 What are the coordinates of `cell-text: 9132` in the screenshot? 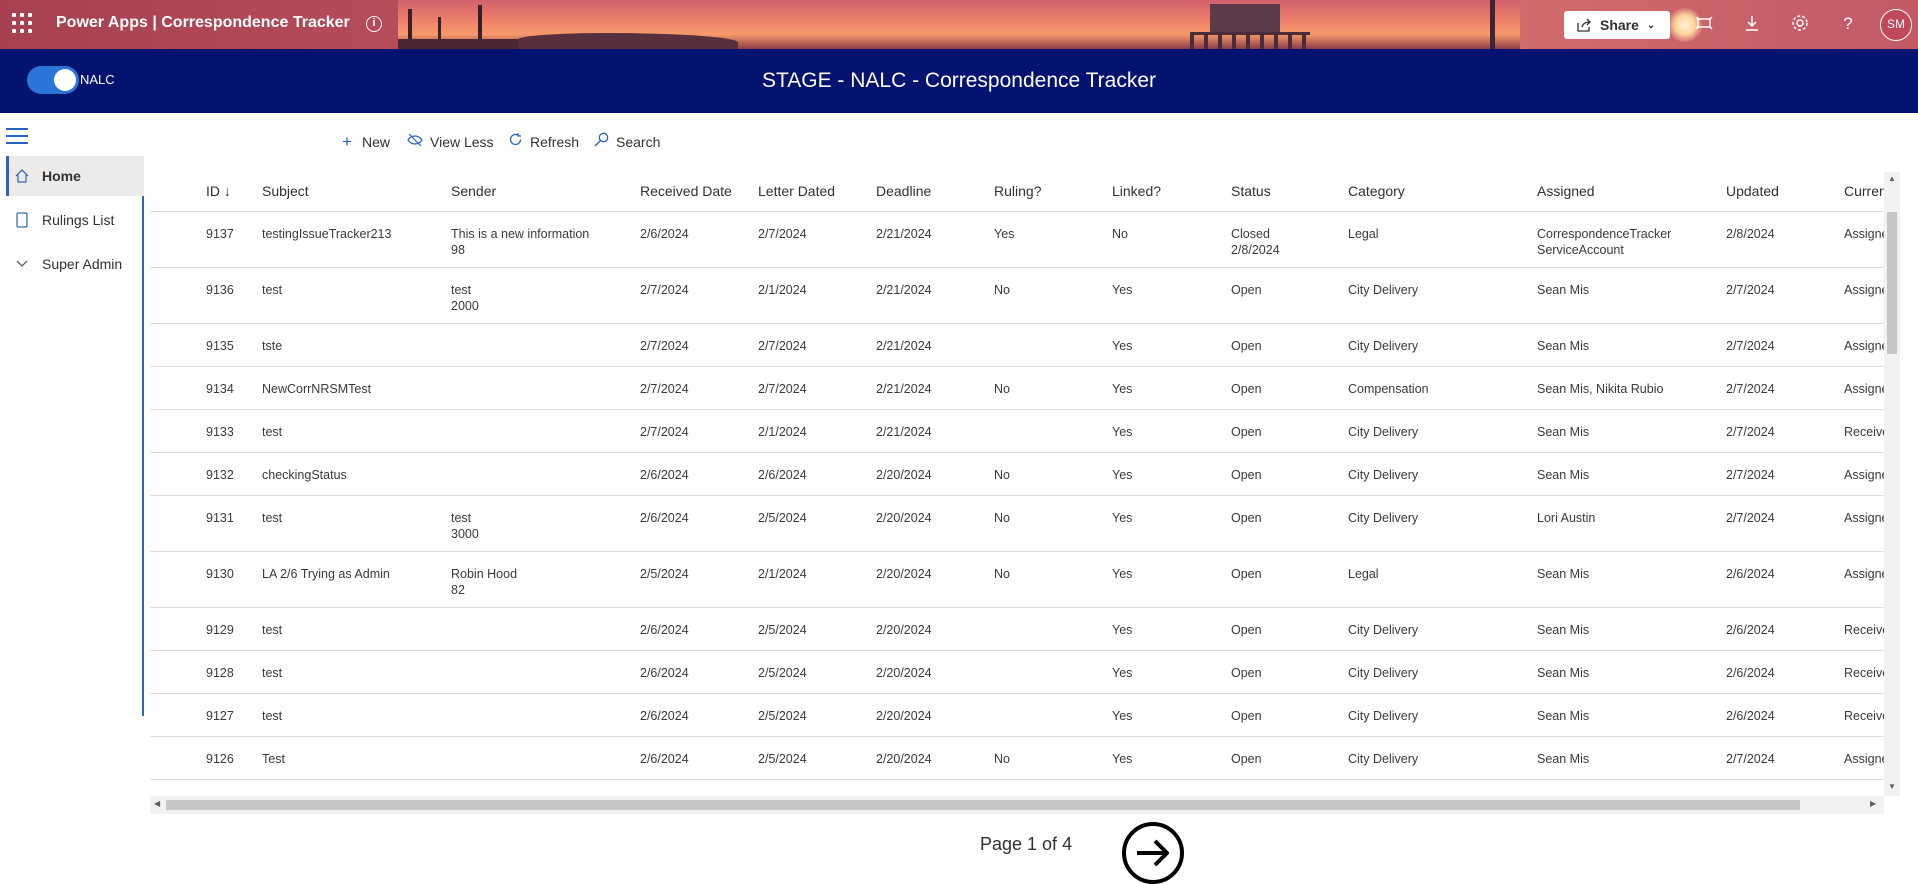 It's located at (220, 475).